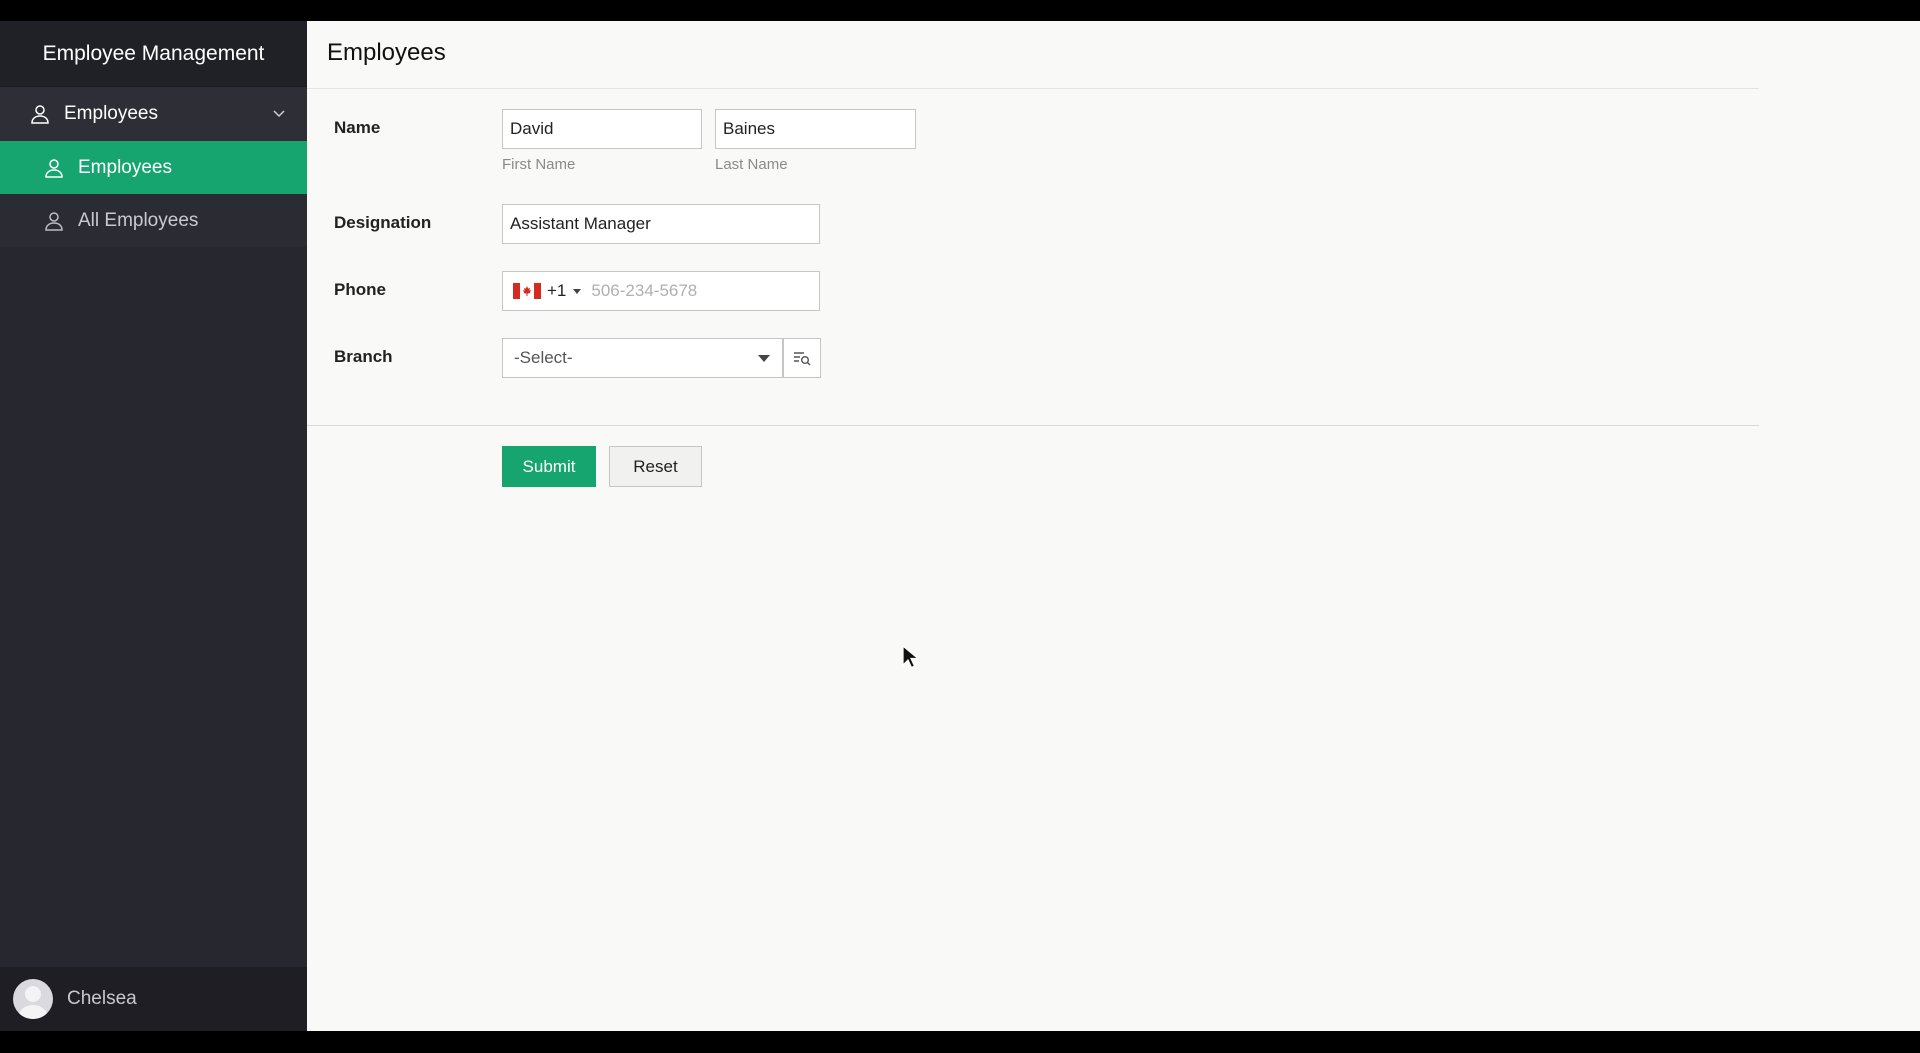  I want to click on user-name: Chelsea, so click(102, 998).